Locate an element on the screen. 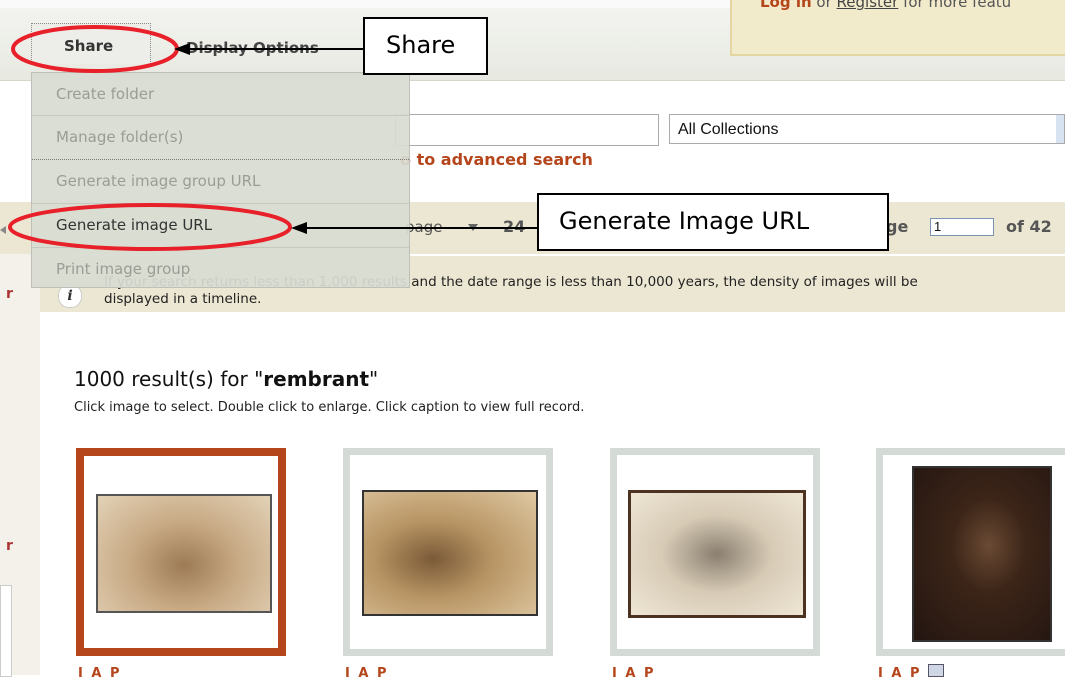 The width and height of the screenshot is (1065, 681). login-or: or is located at coordinates (824, 5).